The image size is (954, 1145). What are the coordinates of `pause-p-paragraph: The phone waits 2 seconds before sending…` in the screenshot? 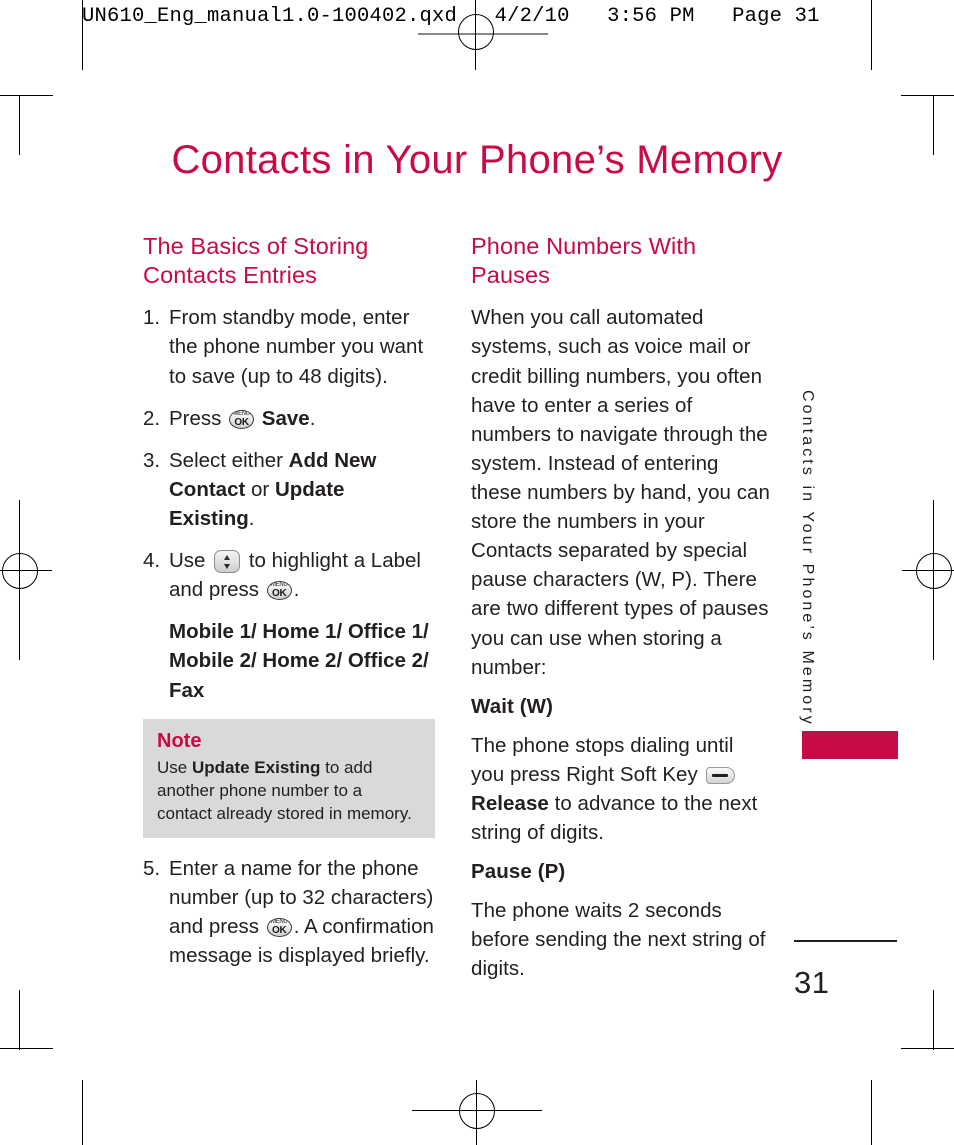 It's located at (618, 940).